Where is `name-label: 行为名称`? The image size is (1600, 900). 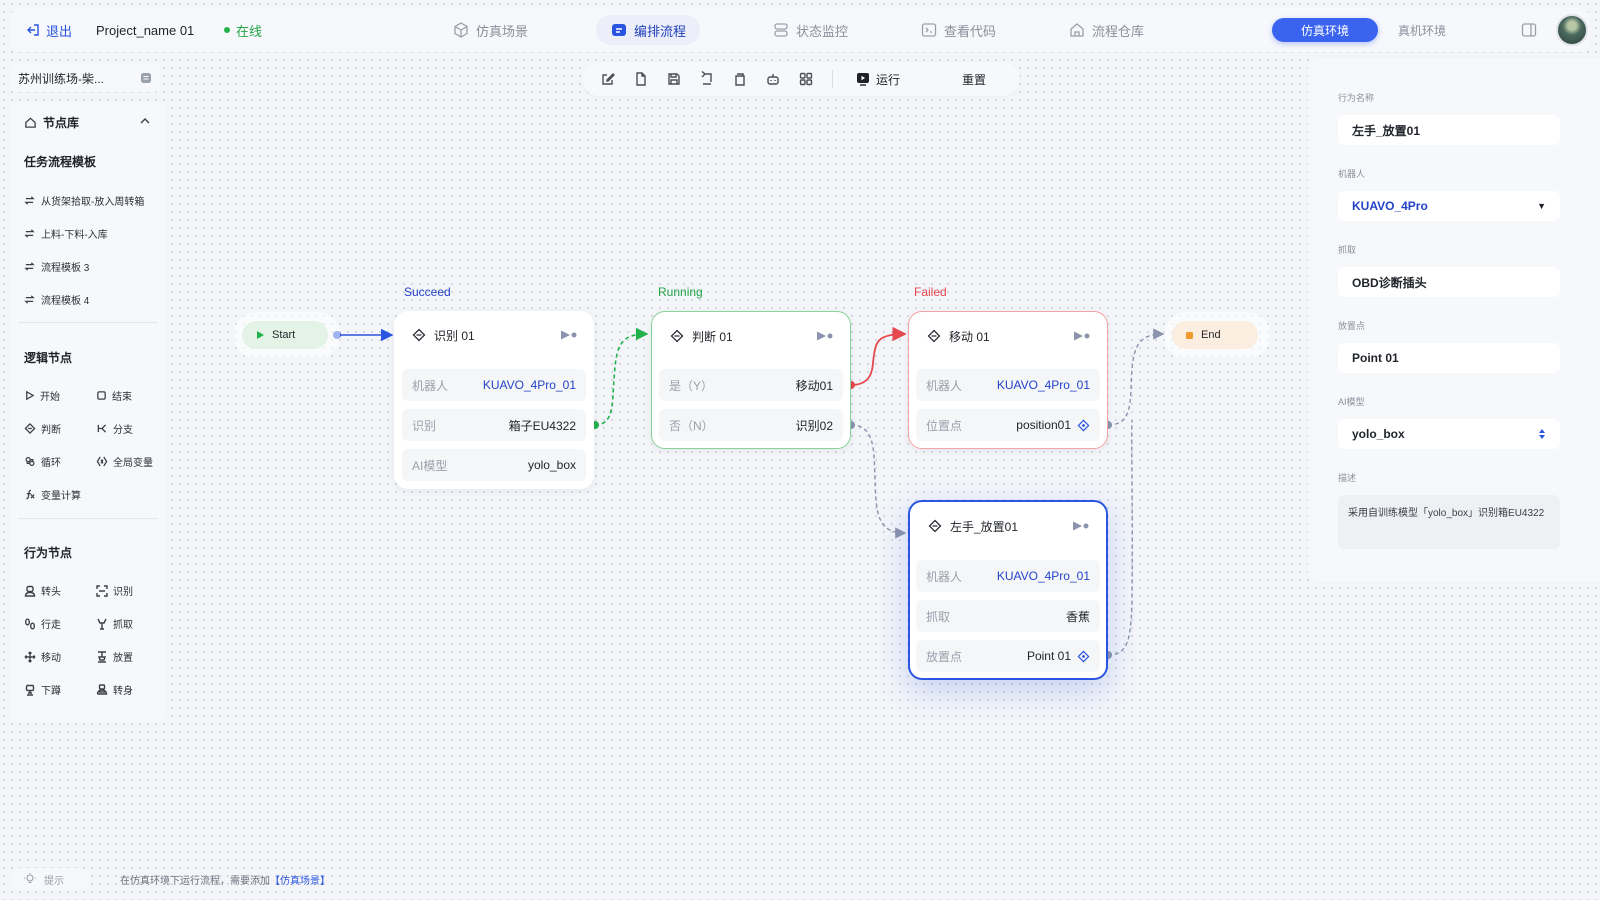
name-label: 行为名称 is located at coordinates (1356, 98).